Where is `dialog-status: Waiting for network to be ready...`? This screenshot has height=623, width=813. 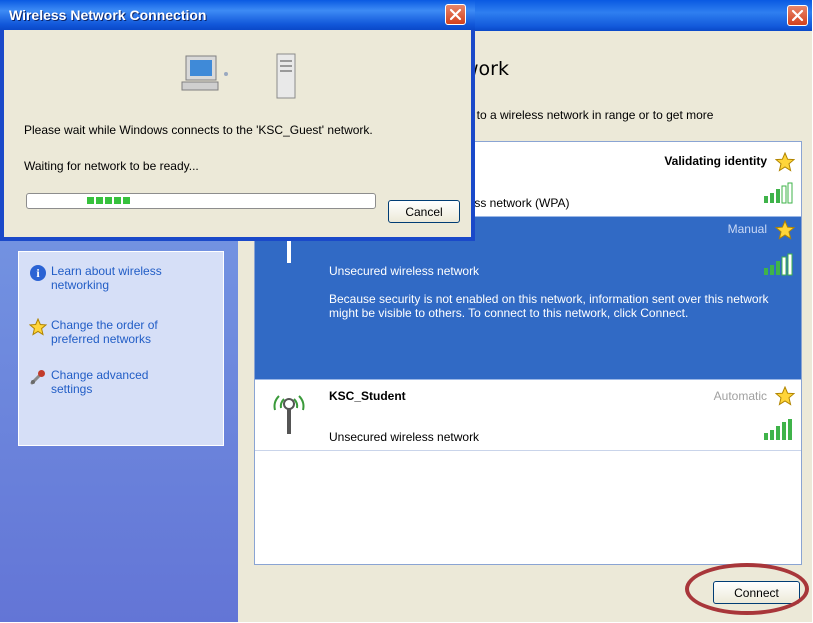
dialog-status: Waiting for network to be ready... is located at coordinates (111, 166).